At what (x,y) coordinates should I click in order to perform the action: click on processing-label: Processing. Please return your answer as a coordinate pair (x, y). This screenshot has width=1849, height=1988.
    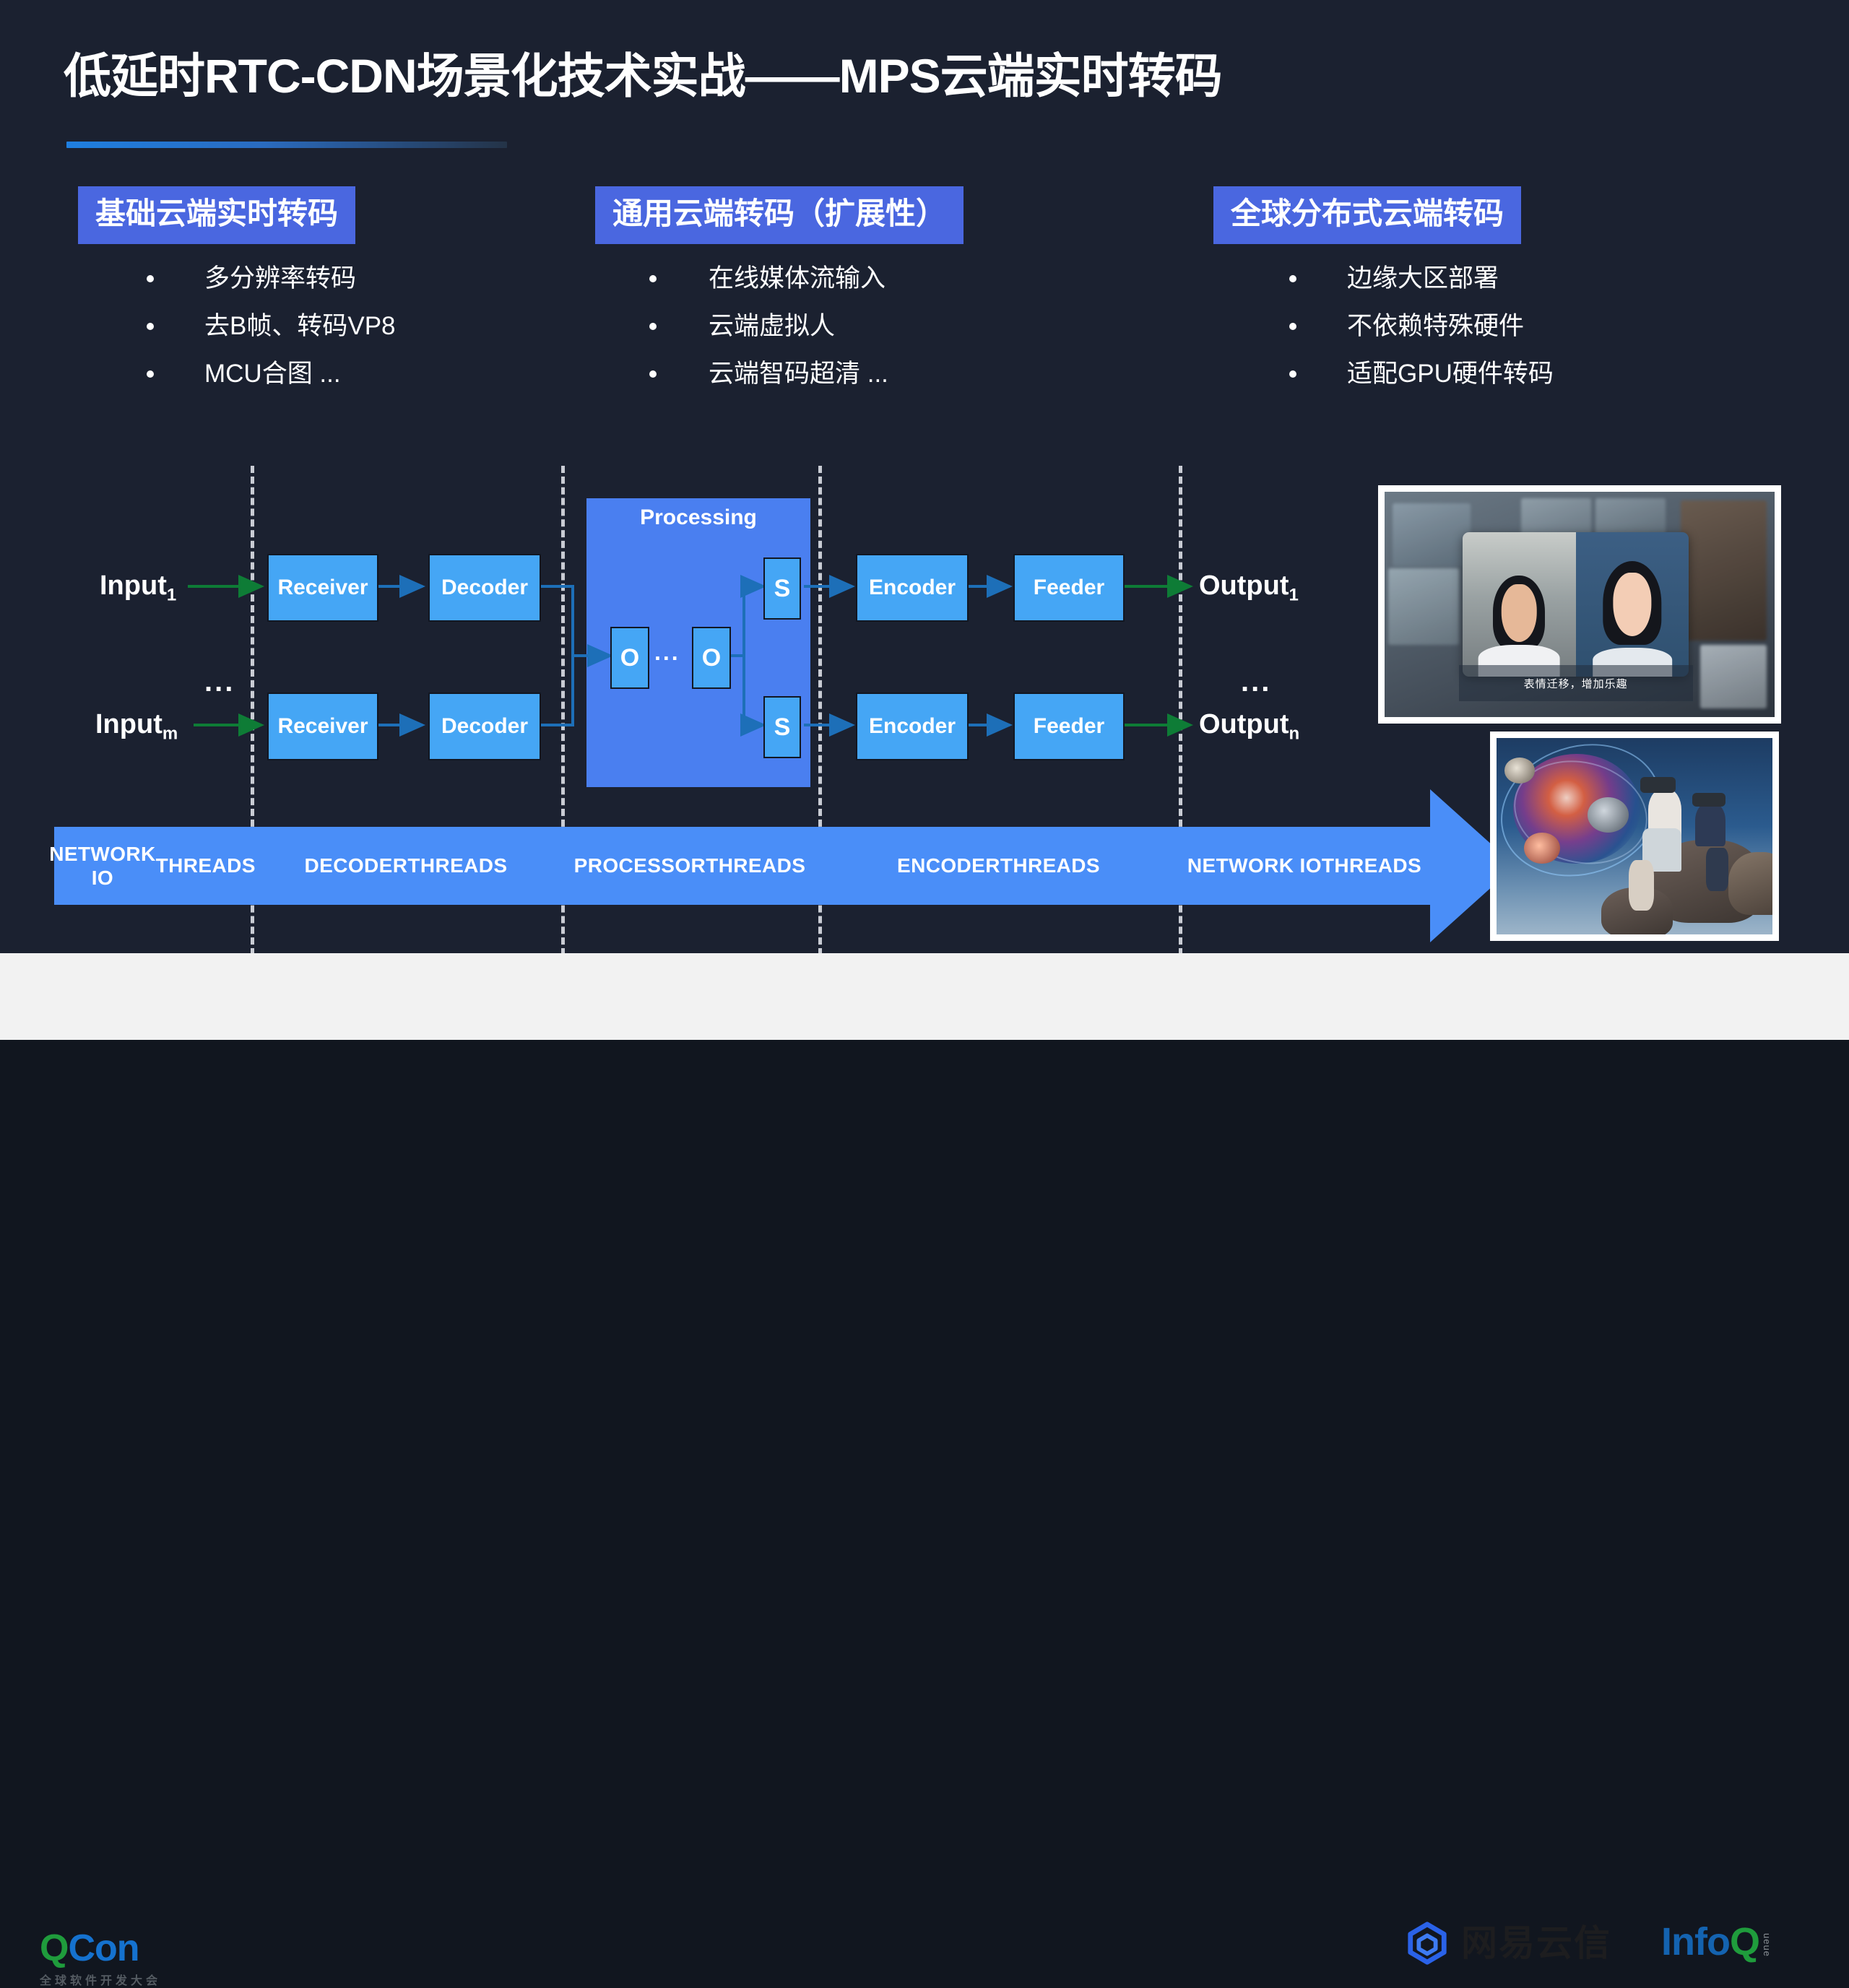
    Looking at the image, I should click on (698, 517).